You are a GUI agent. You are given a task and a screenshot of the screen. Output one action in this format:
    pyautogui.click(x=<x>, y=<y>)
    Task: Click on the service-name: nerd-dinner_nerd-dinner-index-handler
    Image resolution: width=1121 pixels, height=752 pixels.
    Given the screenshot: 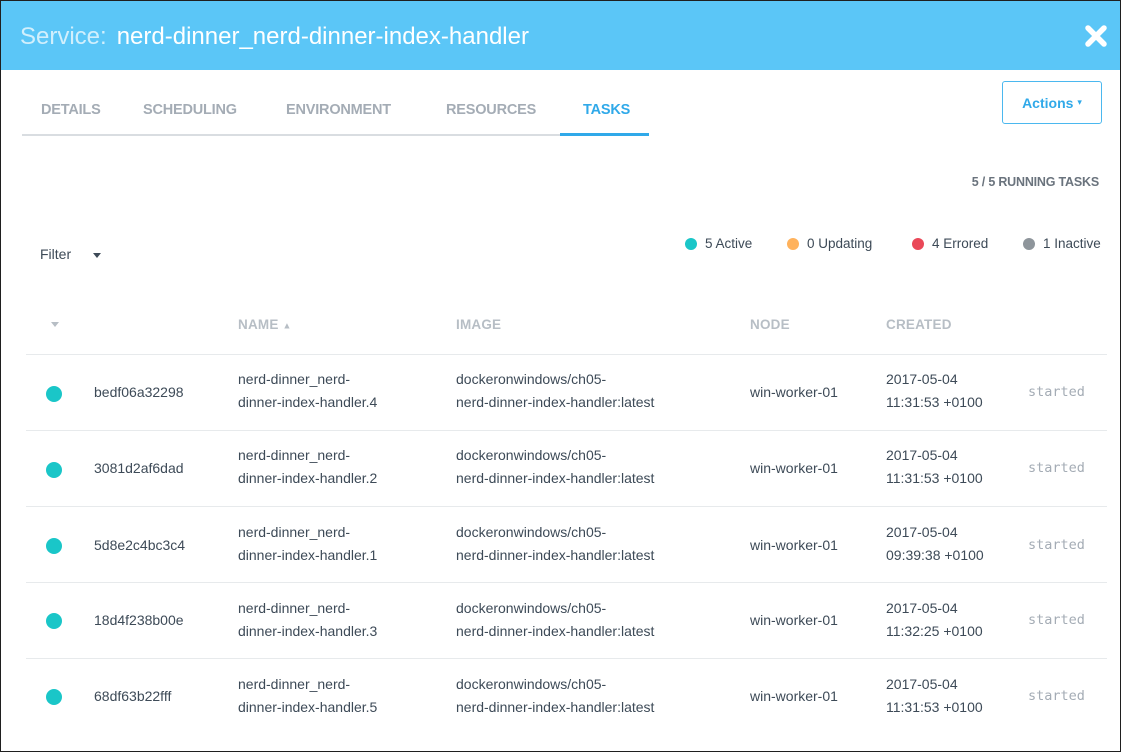 What is the action you would take?
    pyautogui.click(x=322, y=36)
    